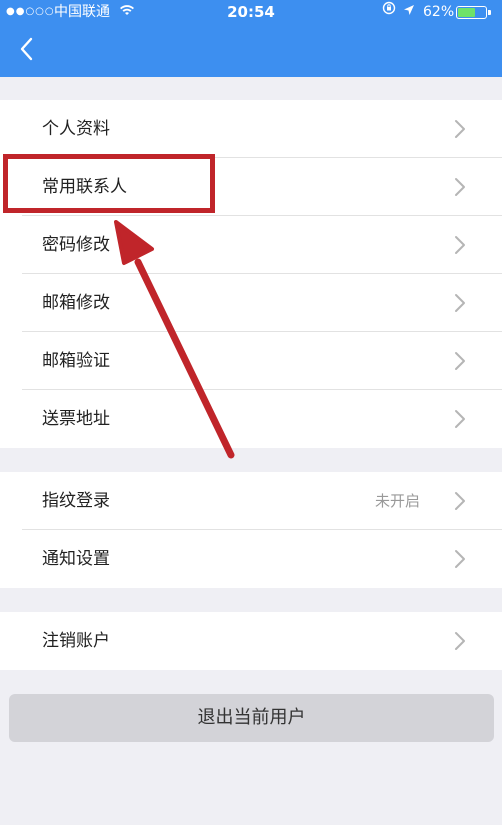 This screenshot has width=502, height=825. I want to click on chevron-left-icon, so click(26, 49).